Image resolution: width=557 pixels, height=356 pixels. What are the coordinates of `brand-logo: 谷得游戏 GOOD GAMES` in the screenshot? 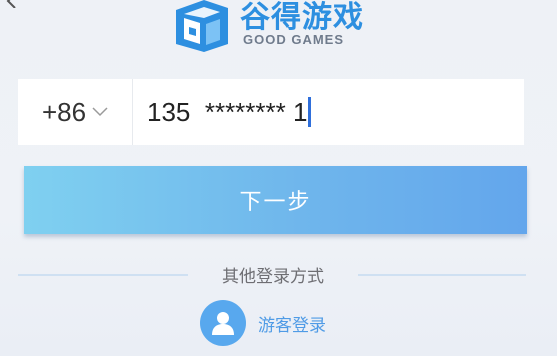 It's located at (275, 26).